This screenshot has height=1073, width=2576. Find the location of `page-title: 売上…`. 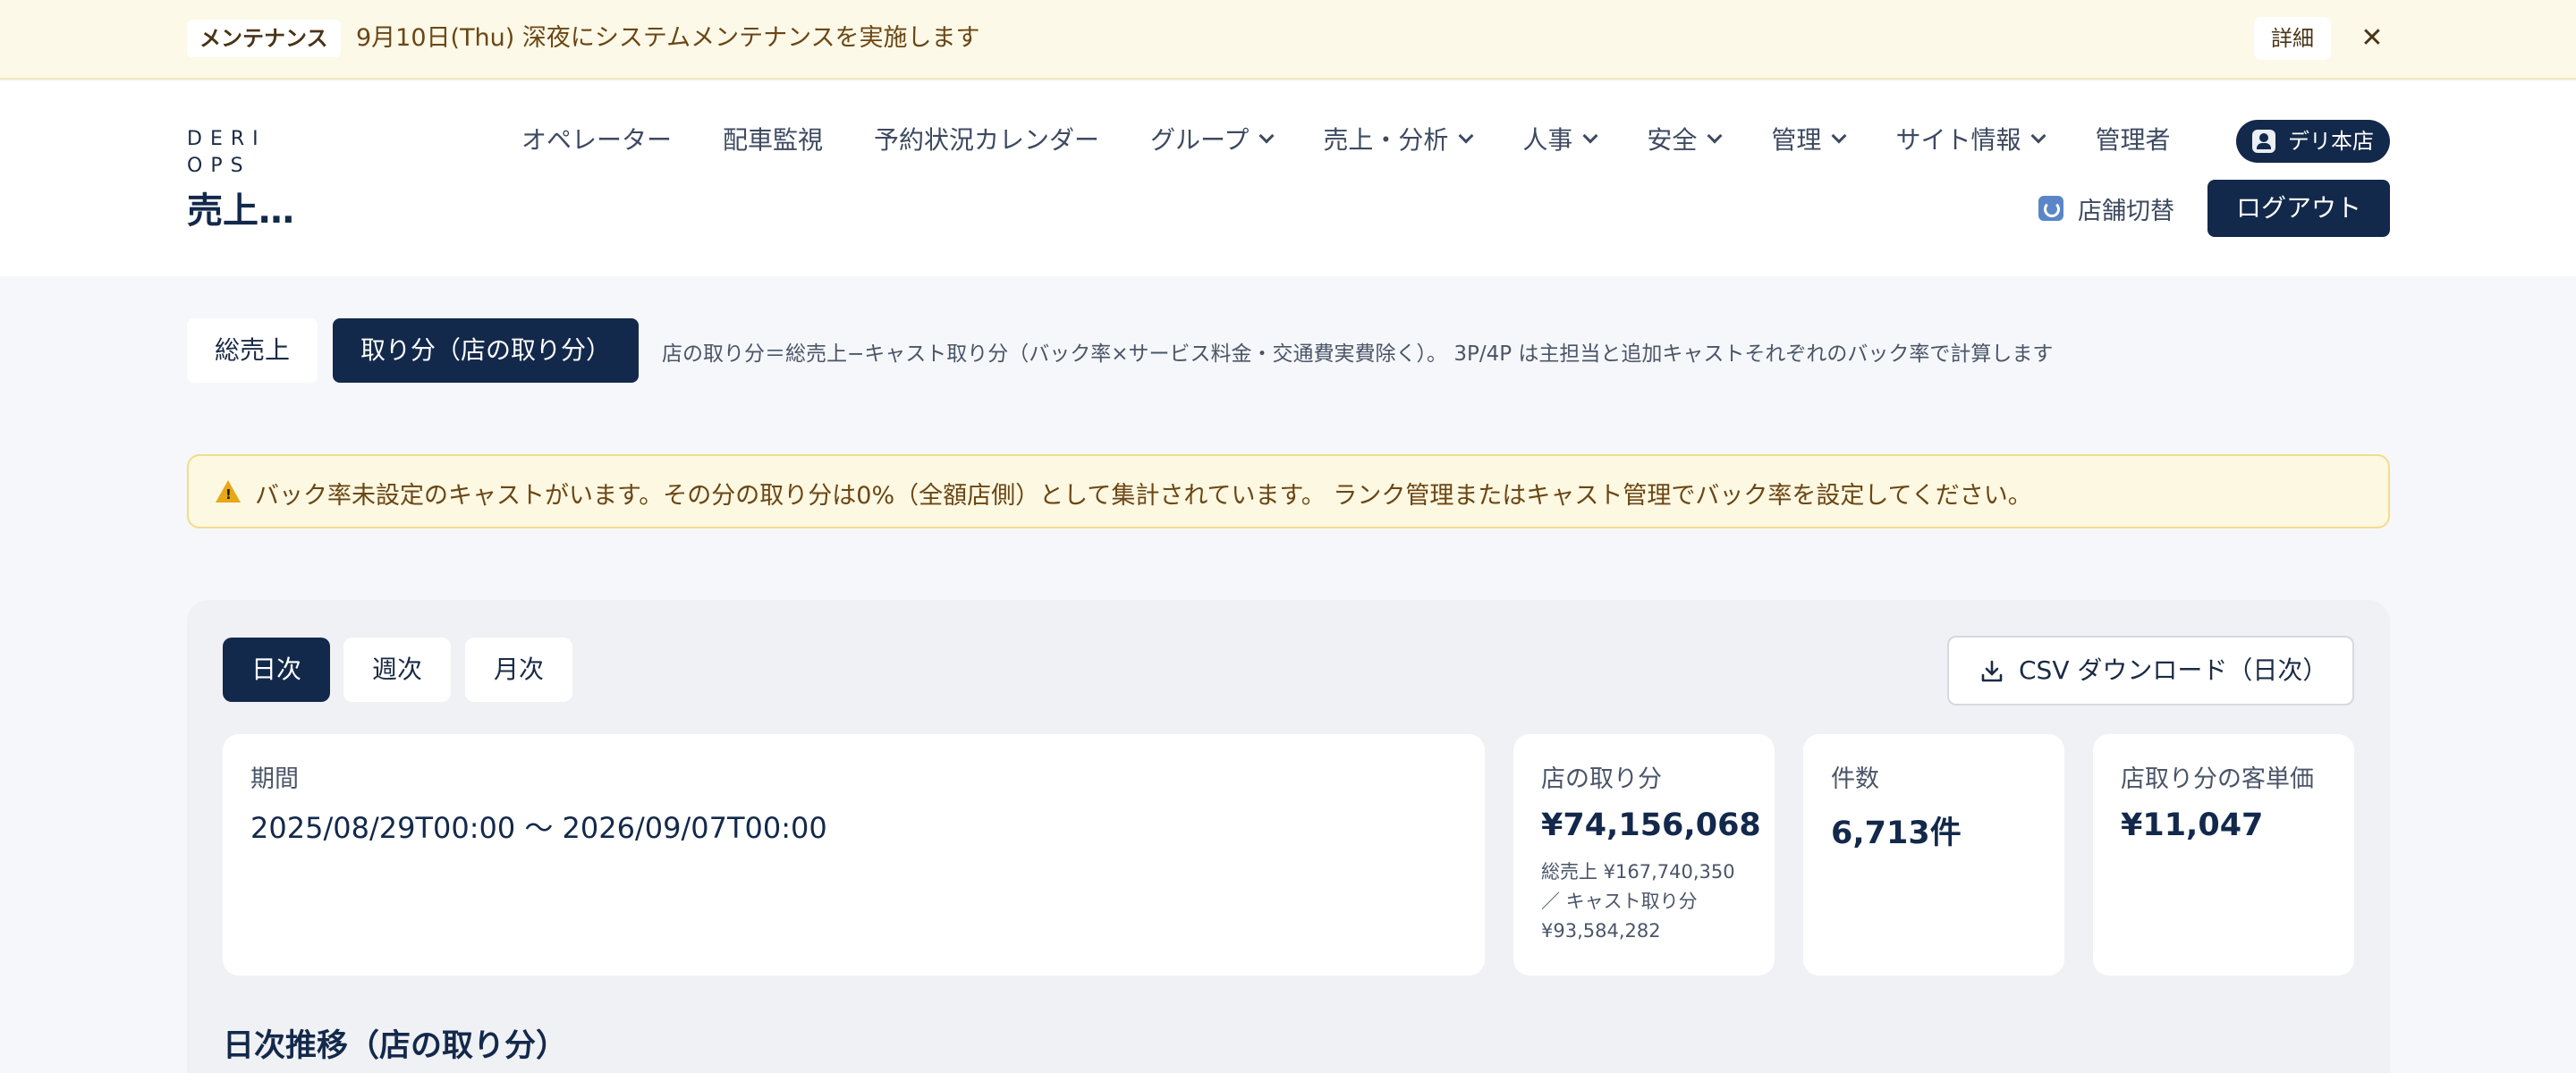

page-title: 売上… is located at coordinates (240, 211).